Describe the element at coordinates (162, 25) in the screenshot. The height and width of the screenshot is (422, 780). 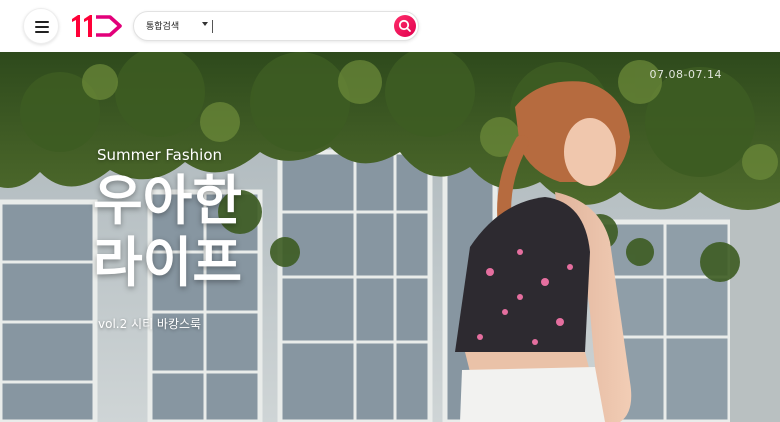
I see `search-scope-select: 통합검색` at that location.